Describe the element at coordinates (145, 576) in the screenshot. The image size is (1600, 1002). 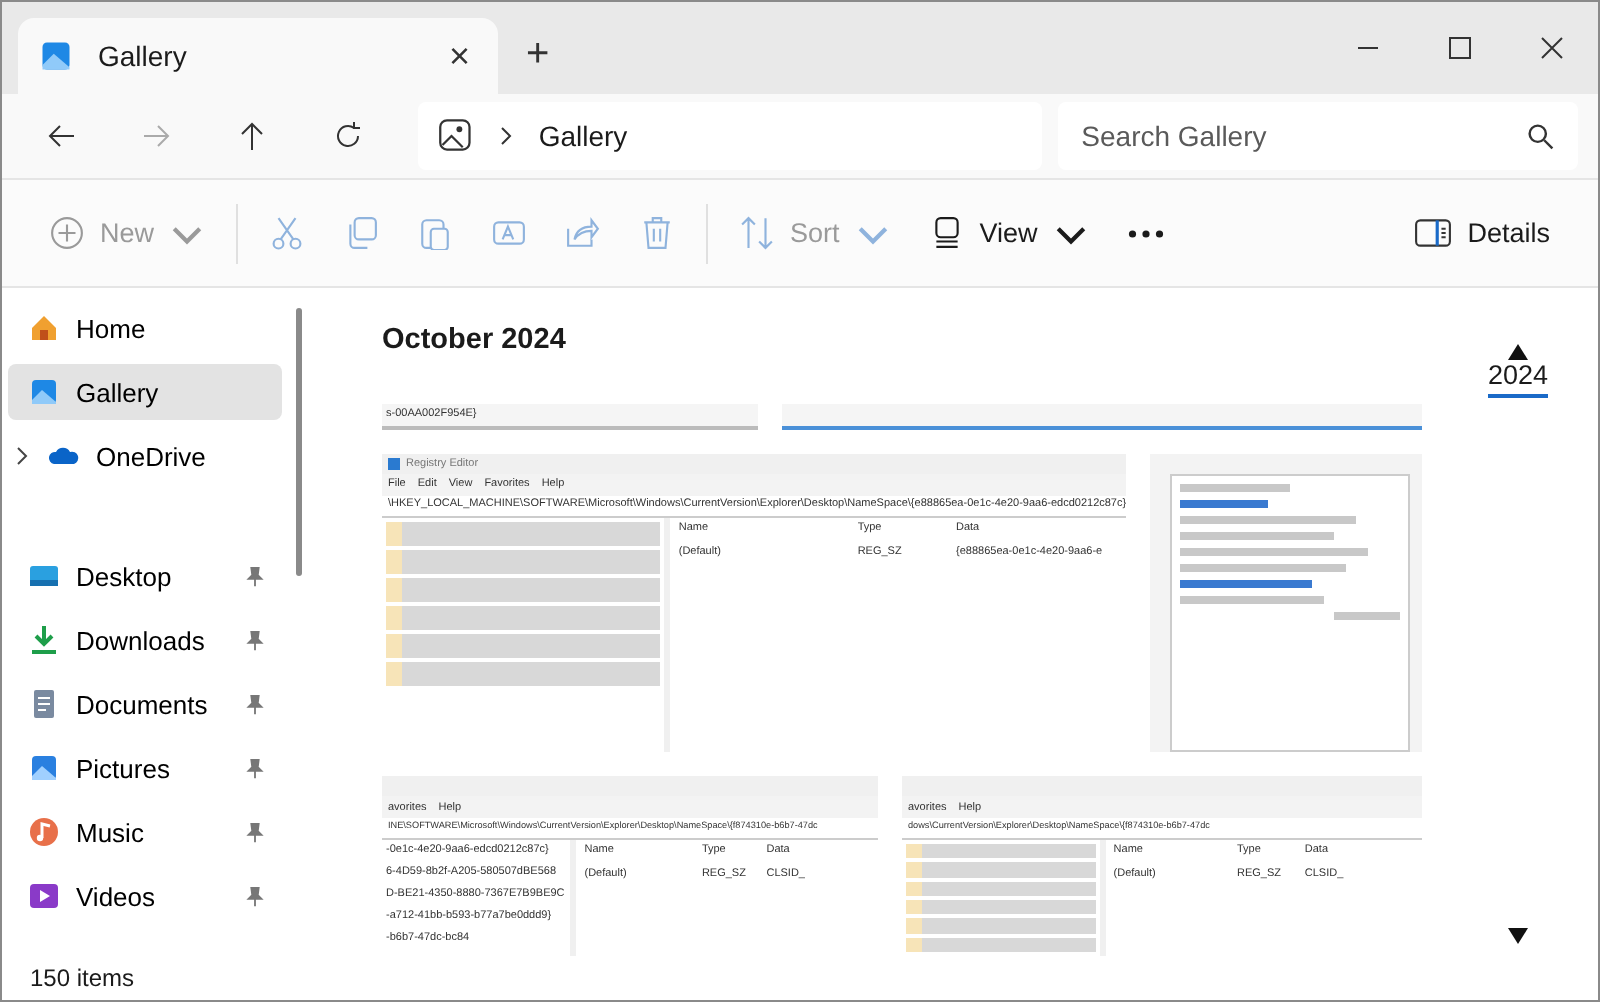
I see `sidebar-item: Desktop` at that location.